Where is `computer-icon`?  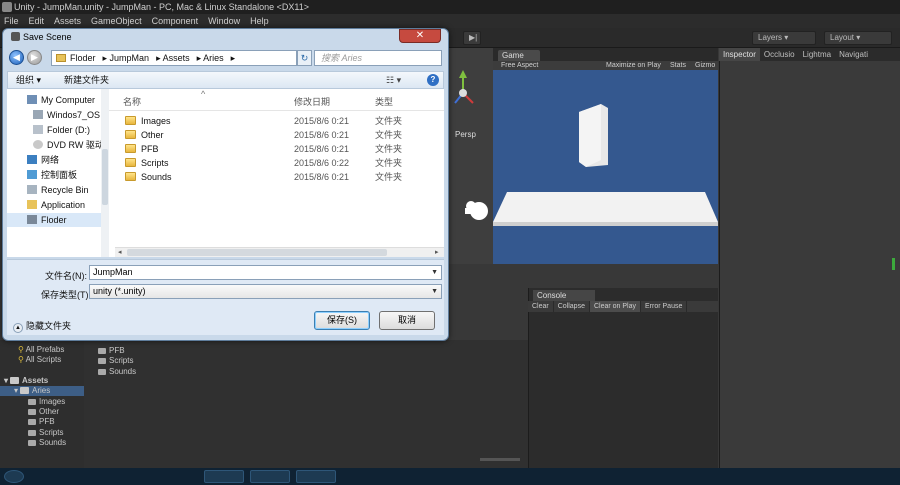 computer-icon is located at coordinates (32, 99).